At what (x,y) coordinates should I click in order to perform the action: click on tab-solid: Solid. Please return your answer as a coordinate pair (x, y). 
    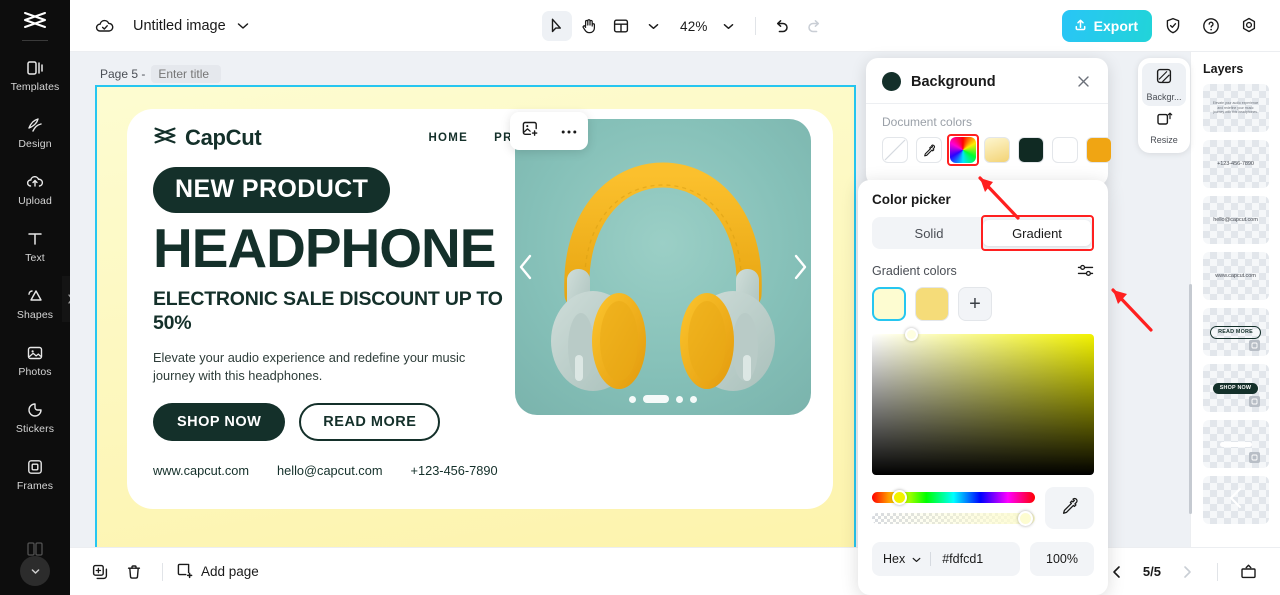
    Looking at the image, I should click on (929, 233).